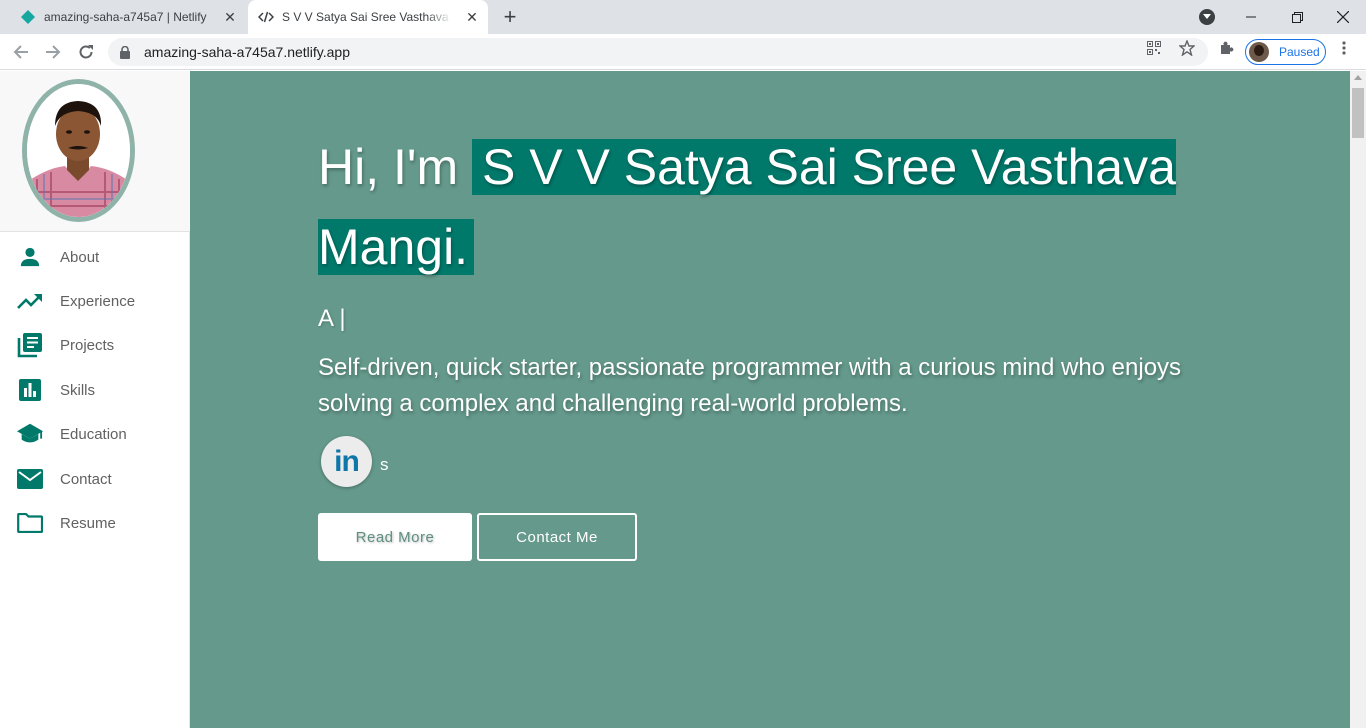  I want to click on code-favicon-icon, so click(266, 17).